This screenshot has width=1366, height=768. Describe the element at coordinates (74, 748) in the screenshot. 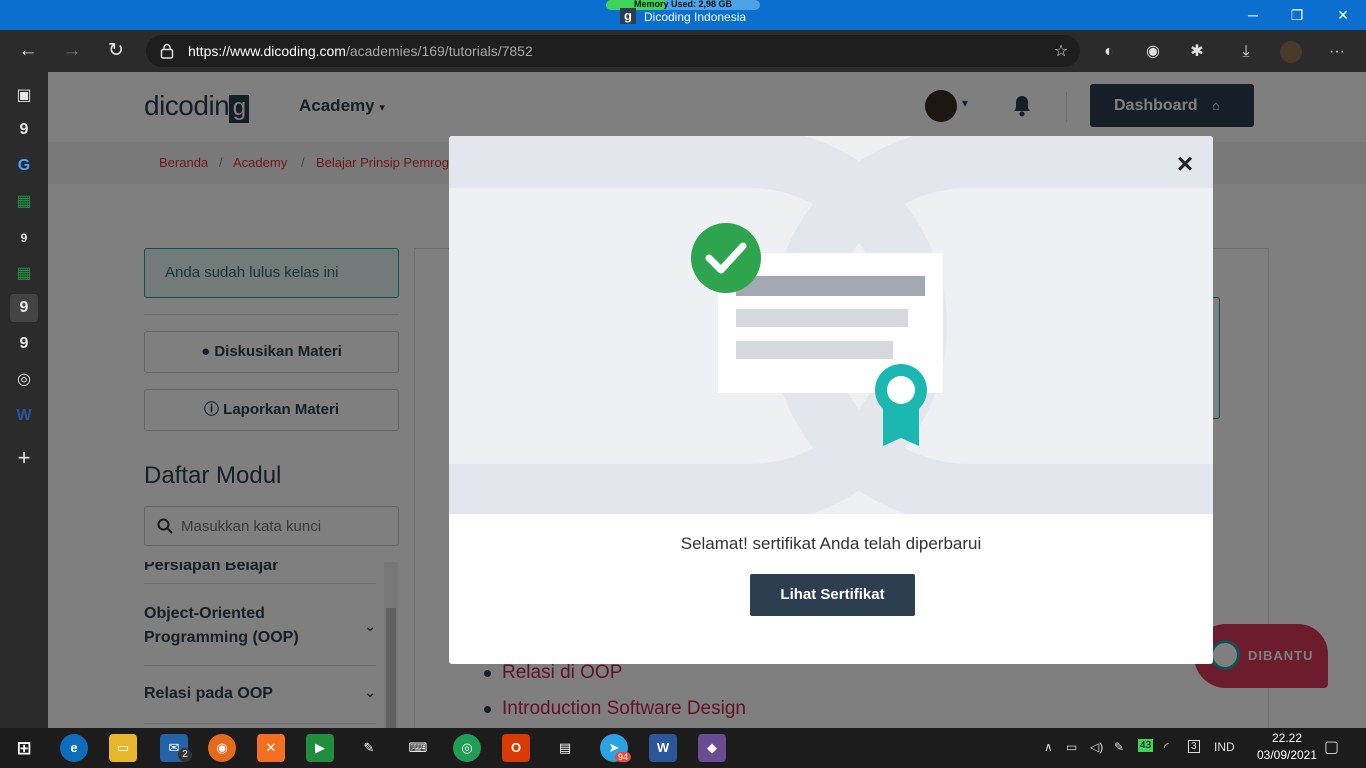

I see `edge-app-icon: e` at that location.